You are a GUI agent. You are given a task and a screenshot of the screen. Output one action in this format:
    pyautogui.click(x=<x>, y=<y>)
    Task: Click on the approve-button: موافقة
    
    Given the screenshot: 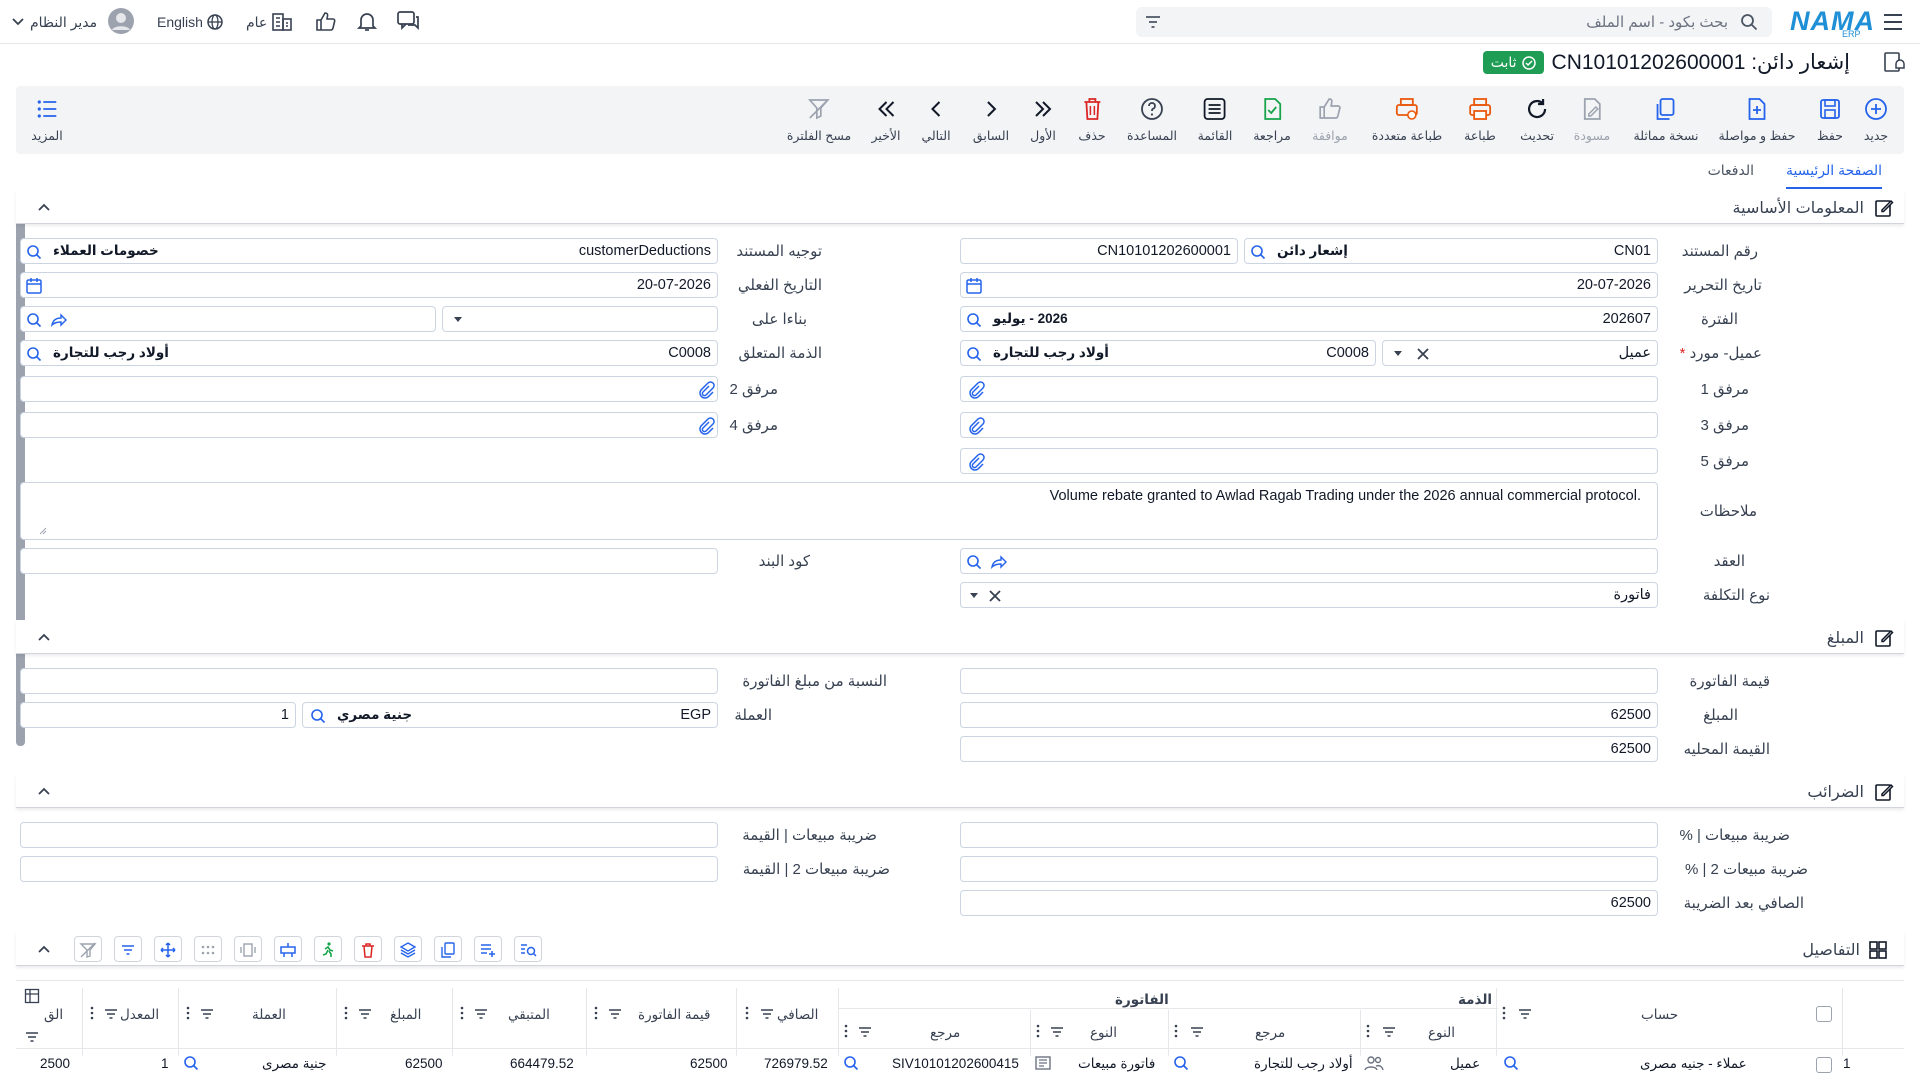 What is the action you would take?
    pyautogui.click(x=1330, y=123)
    